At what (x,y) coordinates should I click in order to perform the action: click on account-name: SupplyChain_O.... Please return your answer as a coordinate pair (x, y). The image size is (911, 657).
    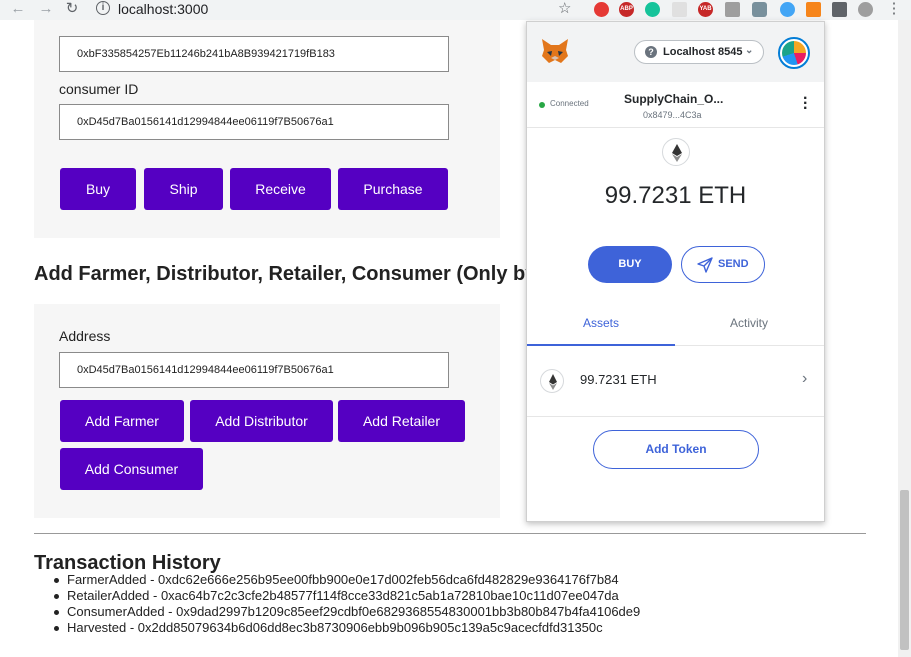
    Looking at the image, I should click on (673, 99).